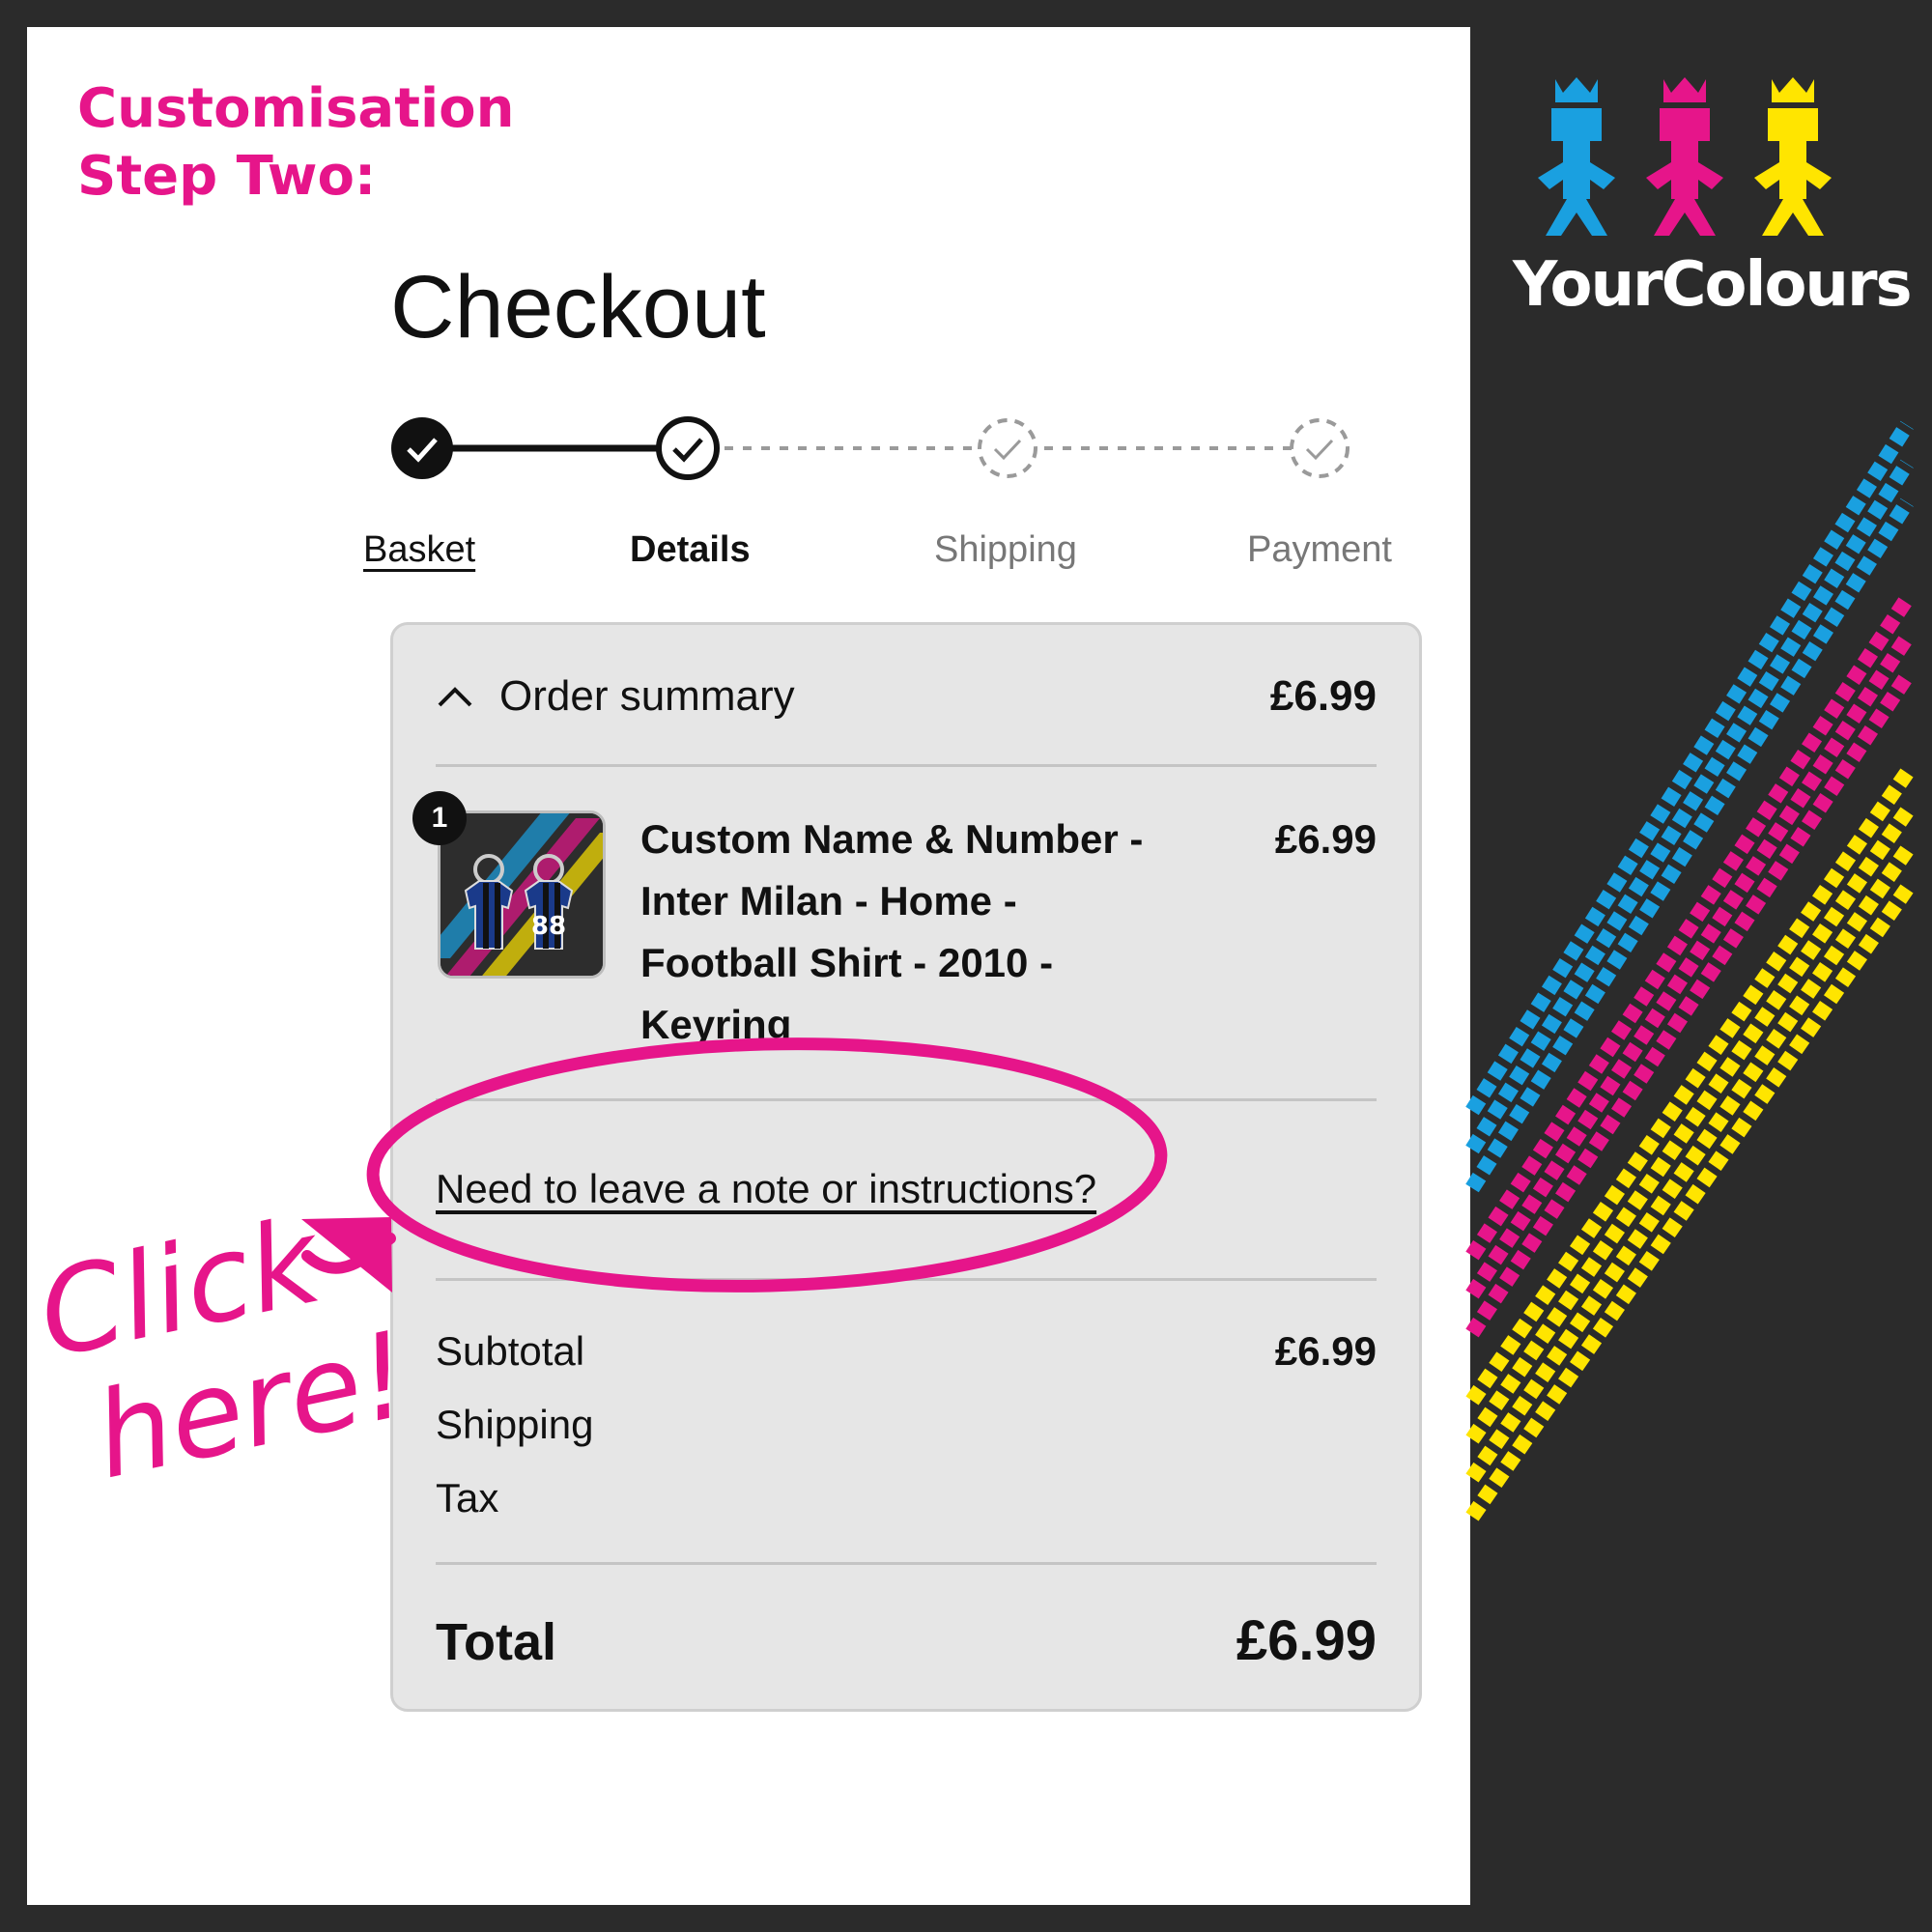 This screenshot has width=1932, height=1932. Describe the element at coordinates (1576, 156) in the screenshot. I see `logo-figure-blue` at that location.